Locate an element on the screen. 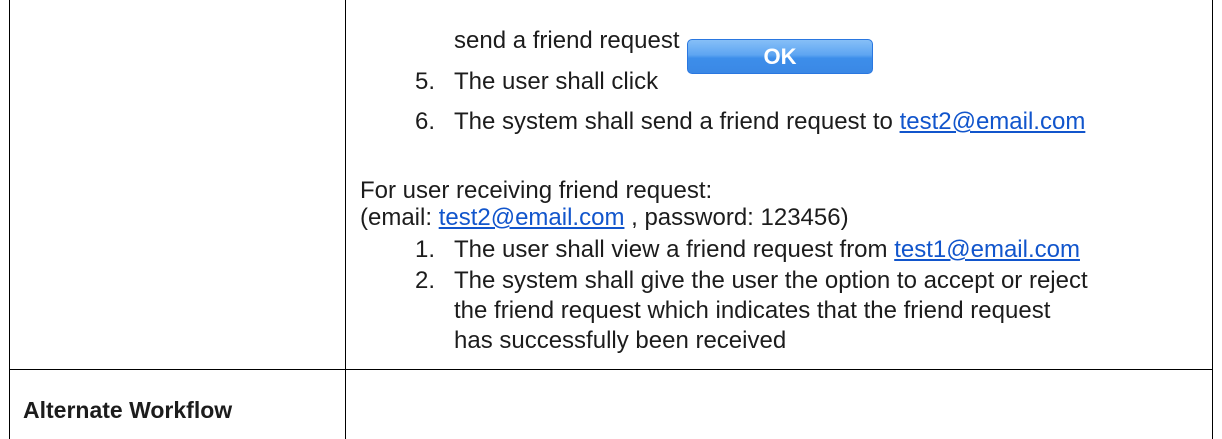  step-1-number: 1. is located at coordinates (424, 249).